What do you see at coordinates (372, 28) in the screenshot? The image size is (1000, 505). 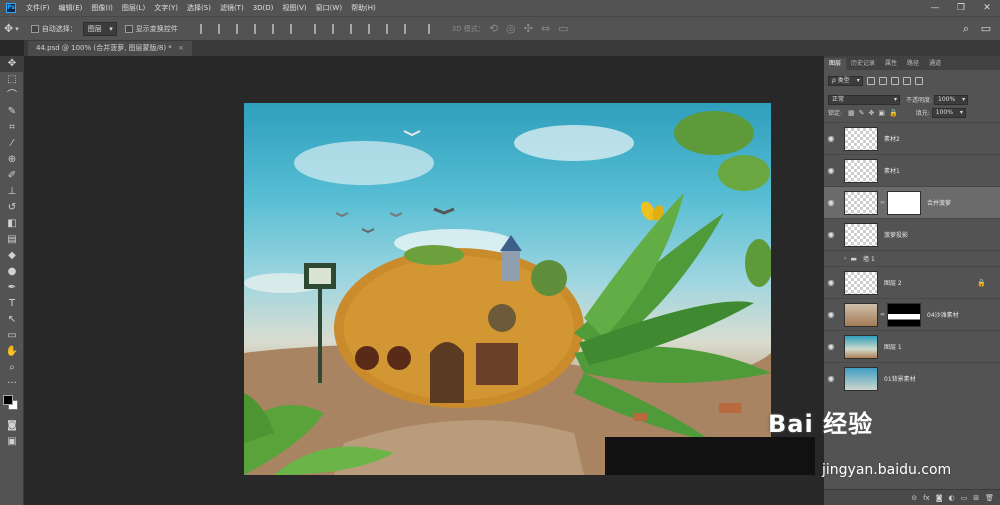 I see `distribute-left-icon` at bounding box center [372, 28].